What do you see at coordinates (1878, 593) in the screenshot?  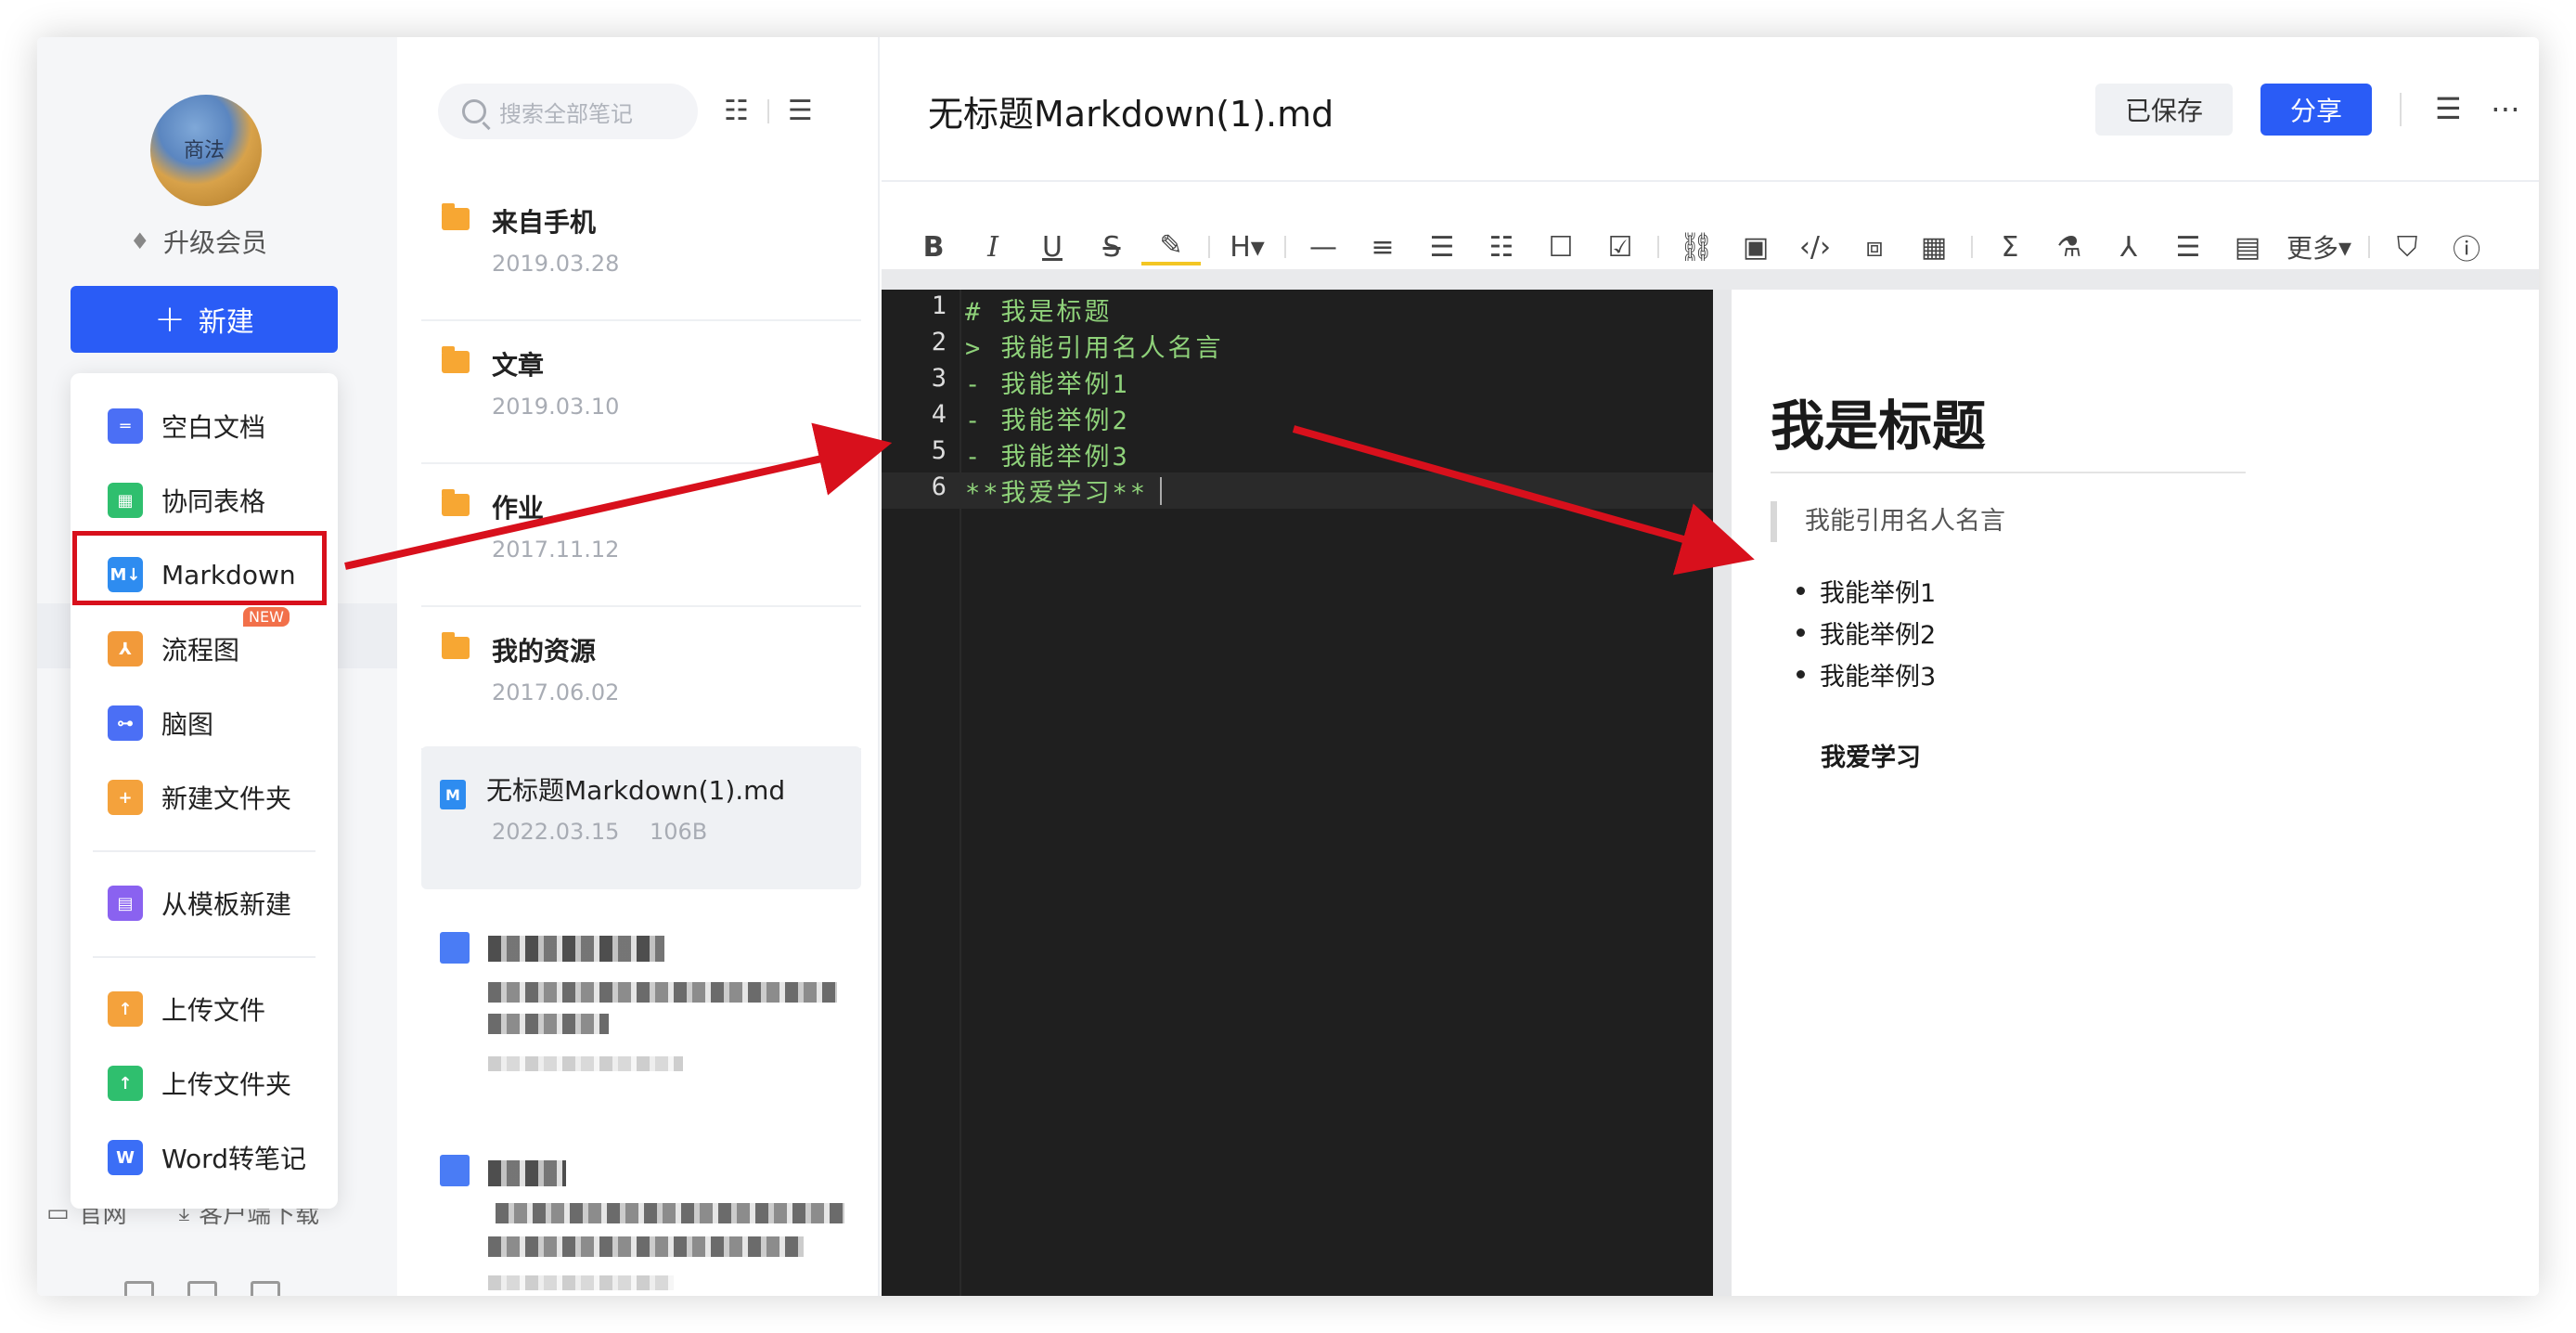 I see `list-item-text: 我能举例1` at bounding box center [1878, 593].